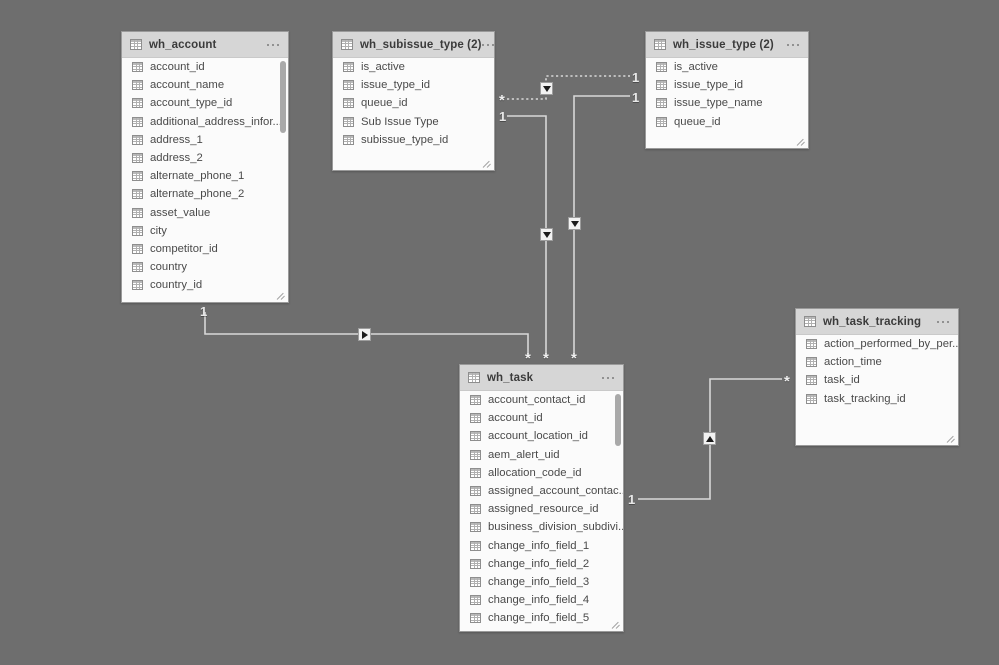 This screenshot has height=665, width=999. Describe the element at coordinates (205, 140) in the screenshot. I see `table-field-row: address_1` at that location.